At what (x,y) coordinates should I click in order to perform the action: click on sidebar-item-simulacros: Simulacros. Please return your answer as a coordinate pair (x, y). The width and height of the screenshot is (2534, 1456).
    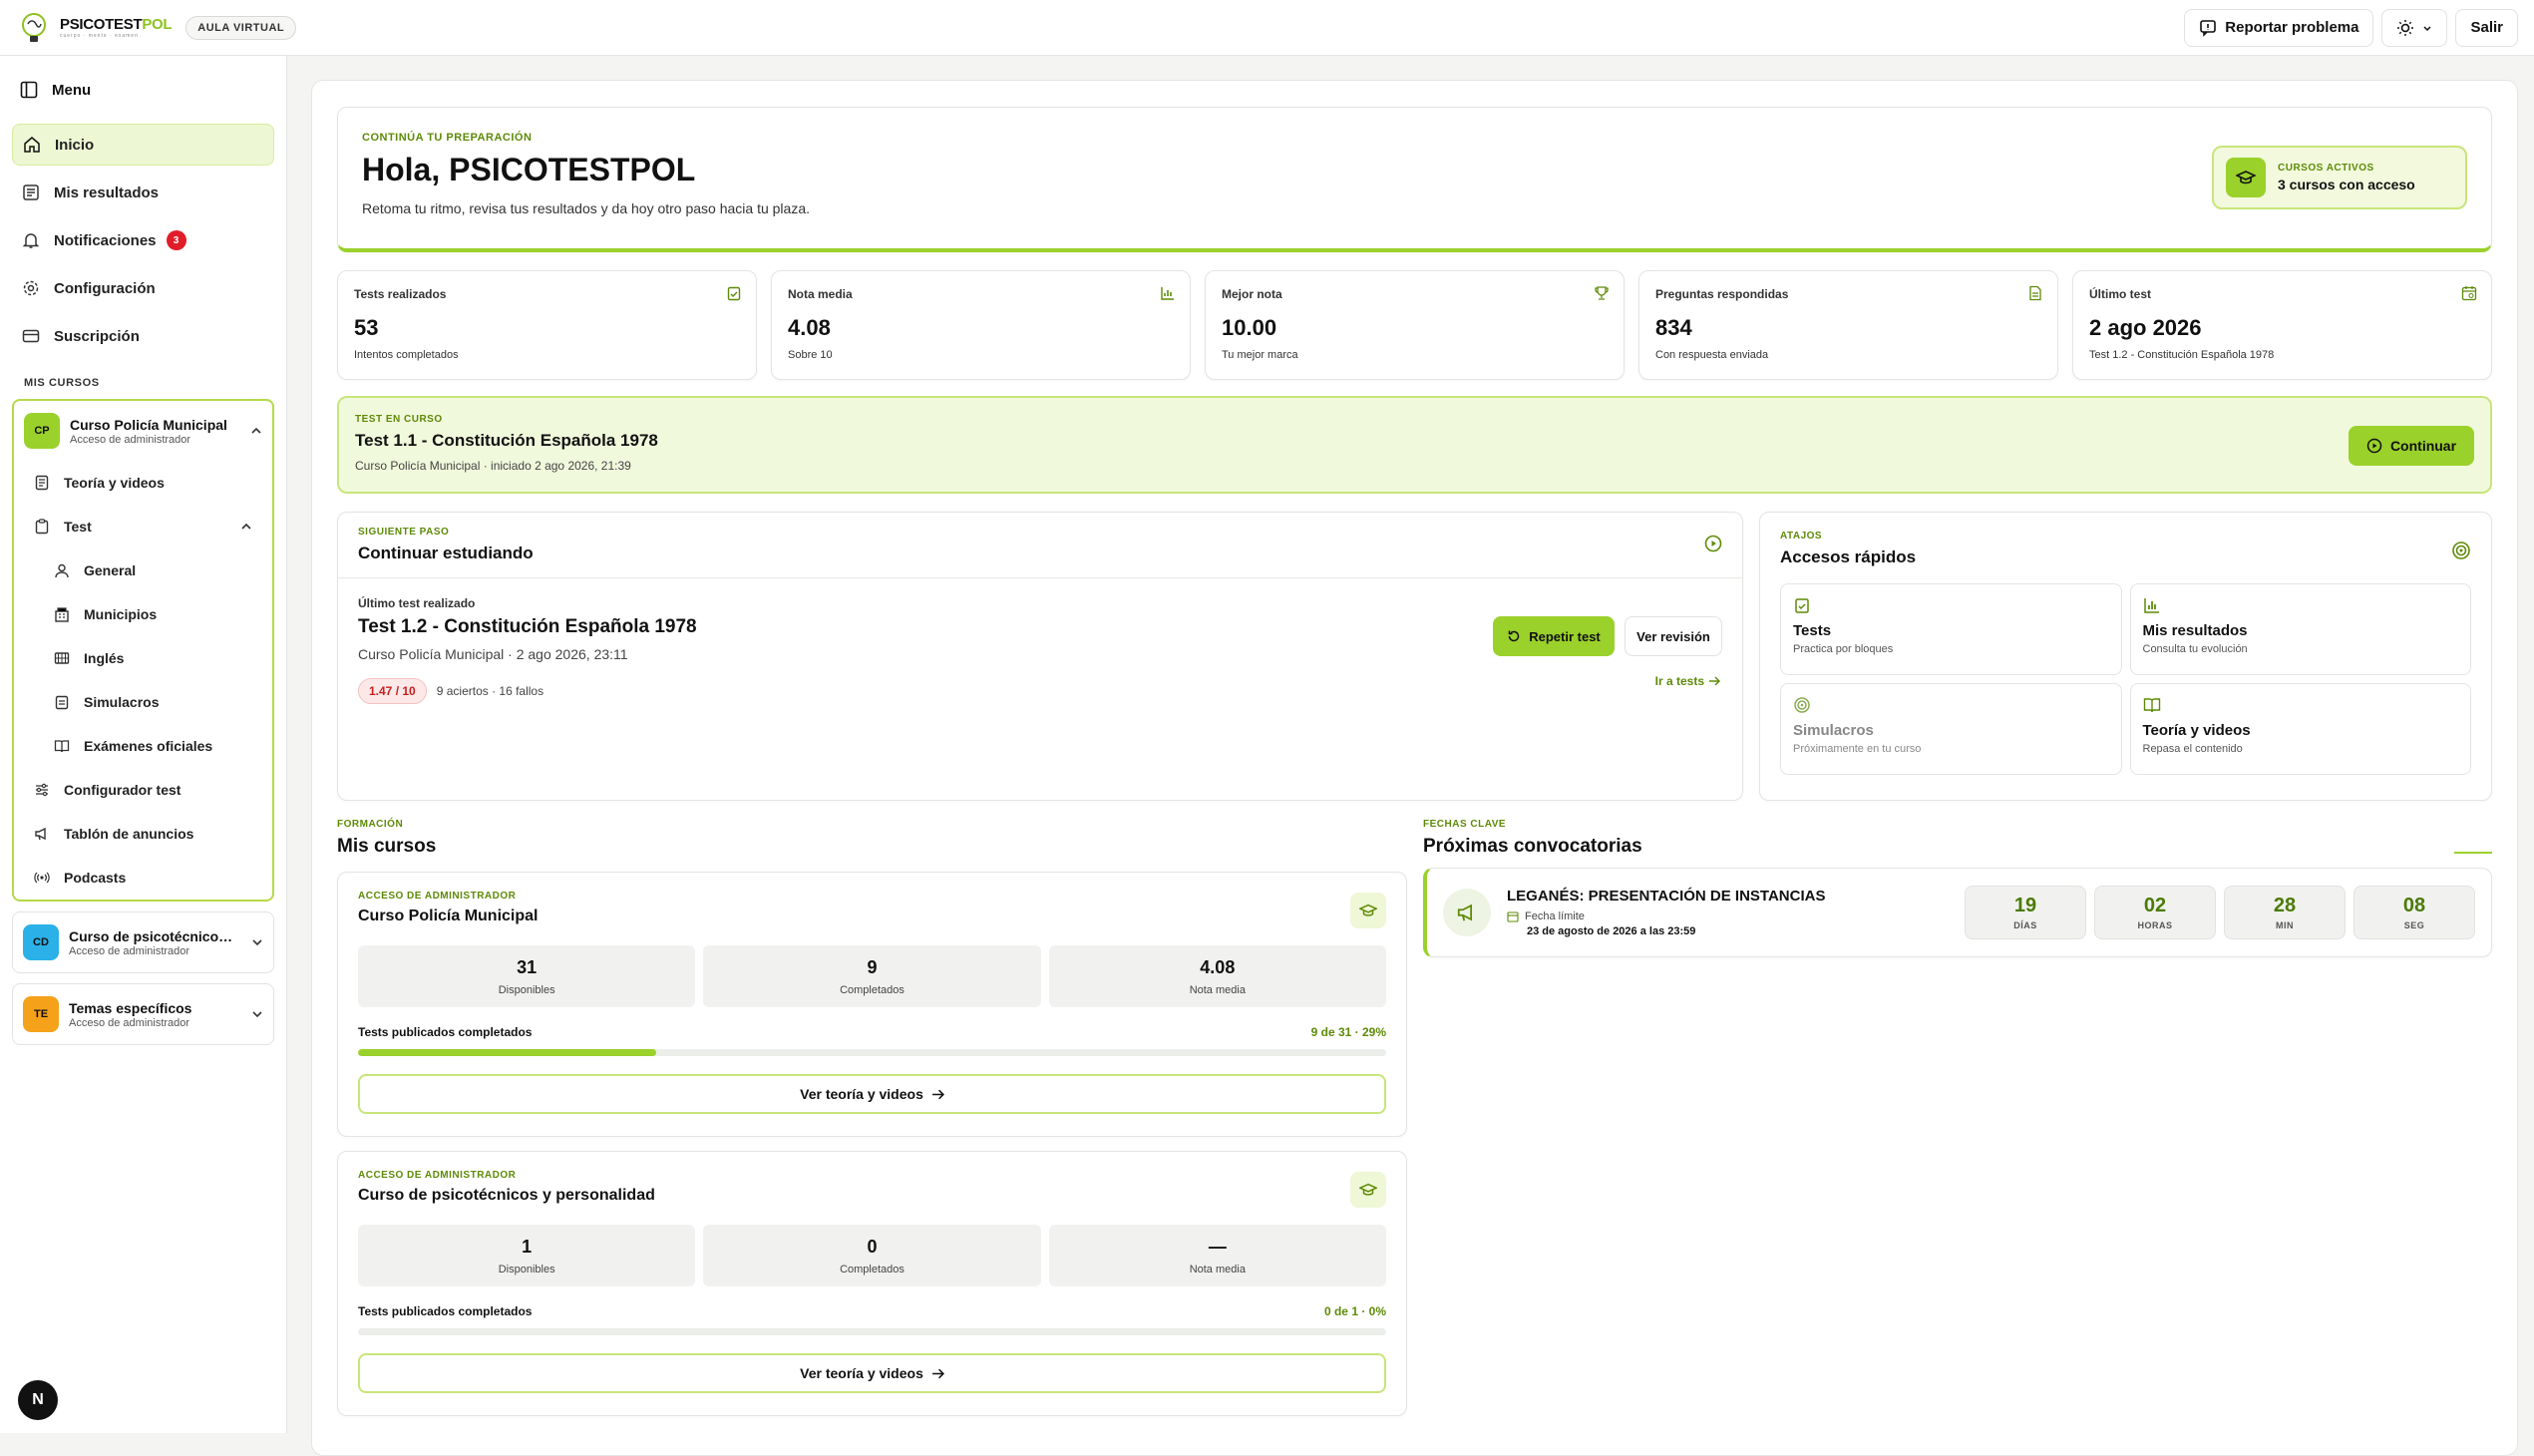
    Looking at the image, I should click on (143, 702).